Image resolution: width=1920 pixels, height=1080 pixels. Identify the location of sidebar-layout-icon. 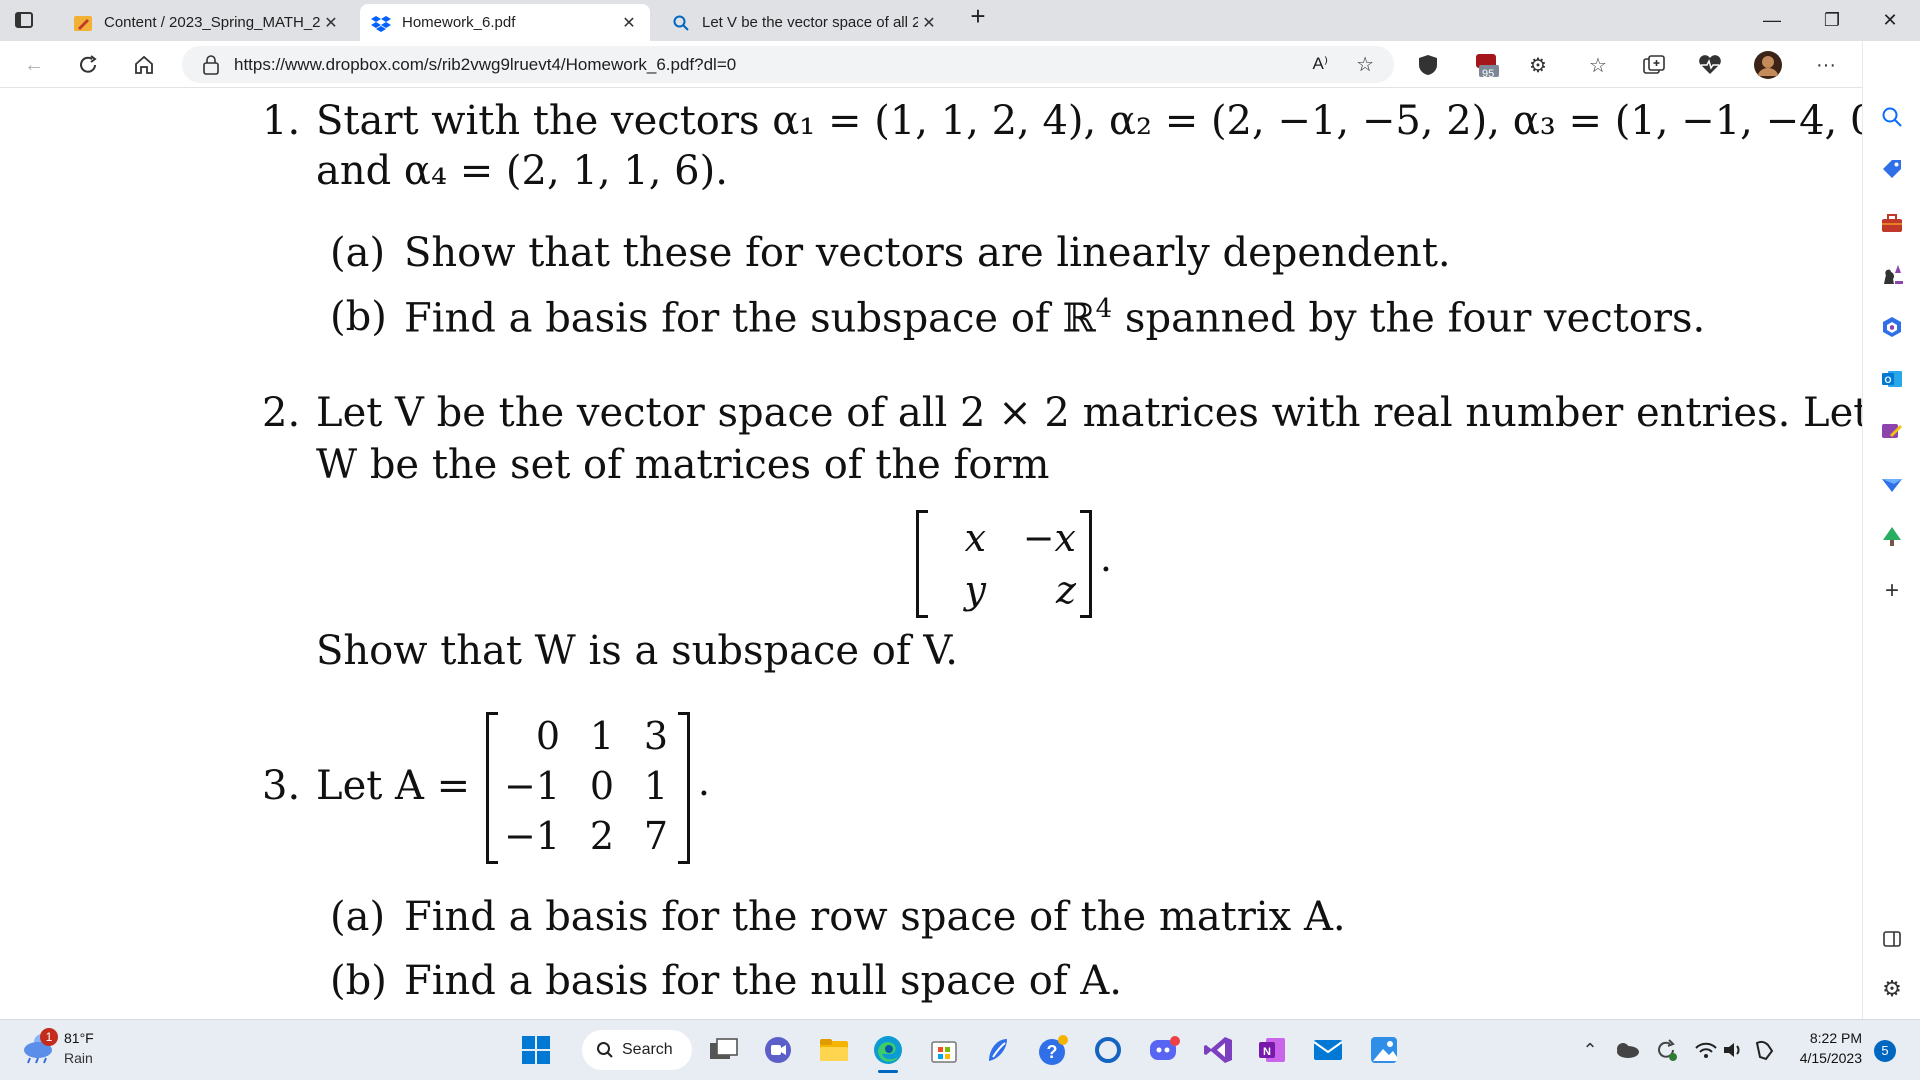
(1892, 939).